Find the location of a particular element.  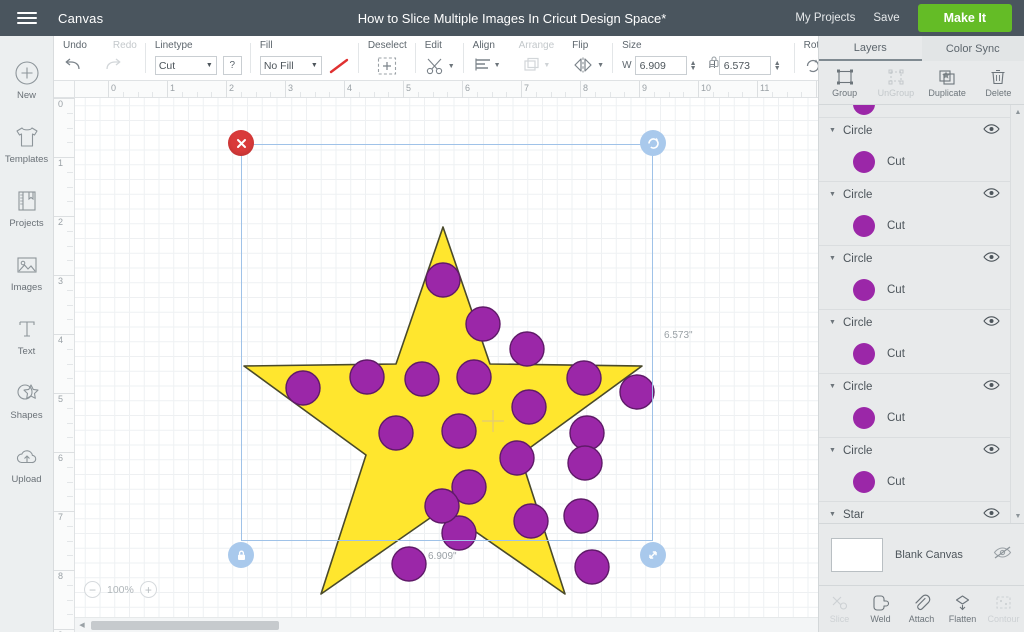

vertical-ruler: 0123456789 is located at coordinates (64, 356).